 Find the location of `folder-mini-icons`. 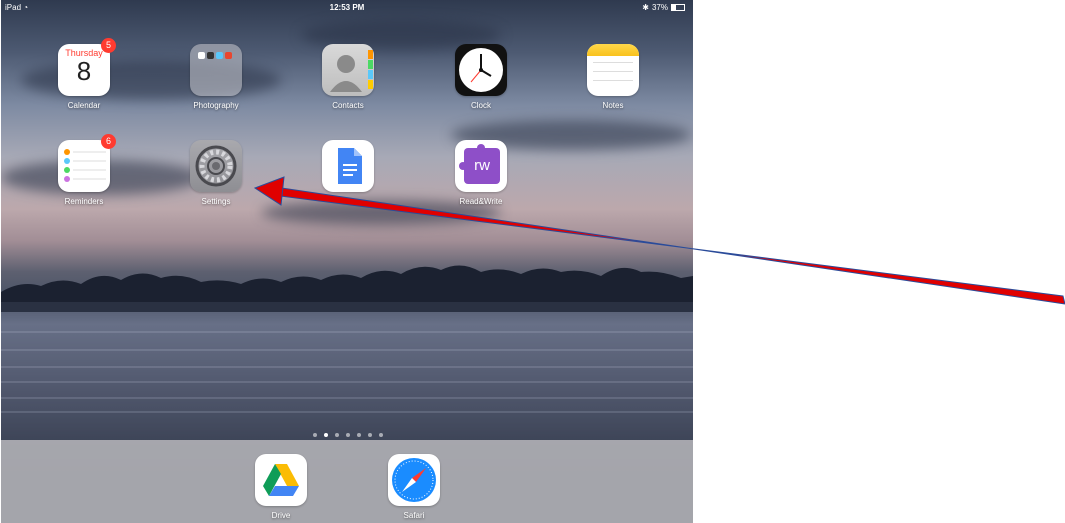

folder-mini-icons is located at coordinates (215, 55).